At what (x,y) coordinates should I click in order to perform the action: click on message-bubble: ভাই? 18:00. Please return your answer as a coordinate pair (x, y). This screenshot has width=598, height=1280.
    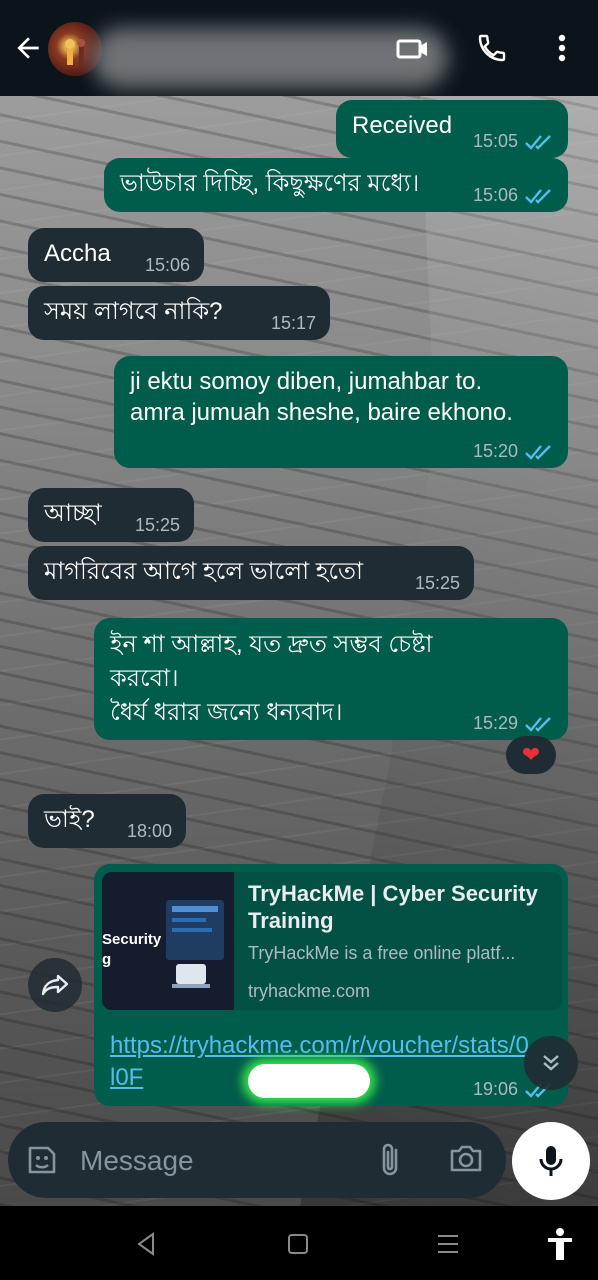
    Looking at the image, I should click on (107, 821).